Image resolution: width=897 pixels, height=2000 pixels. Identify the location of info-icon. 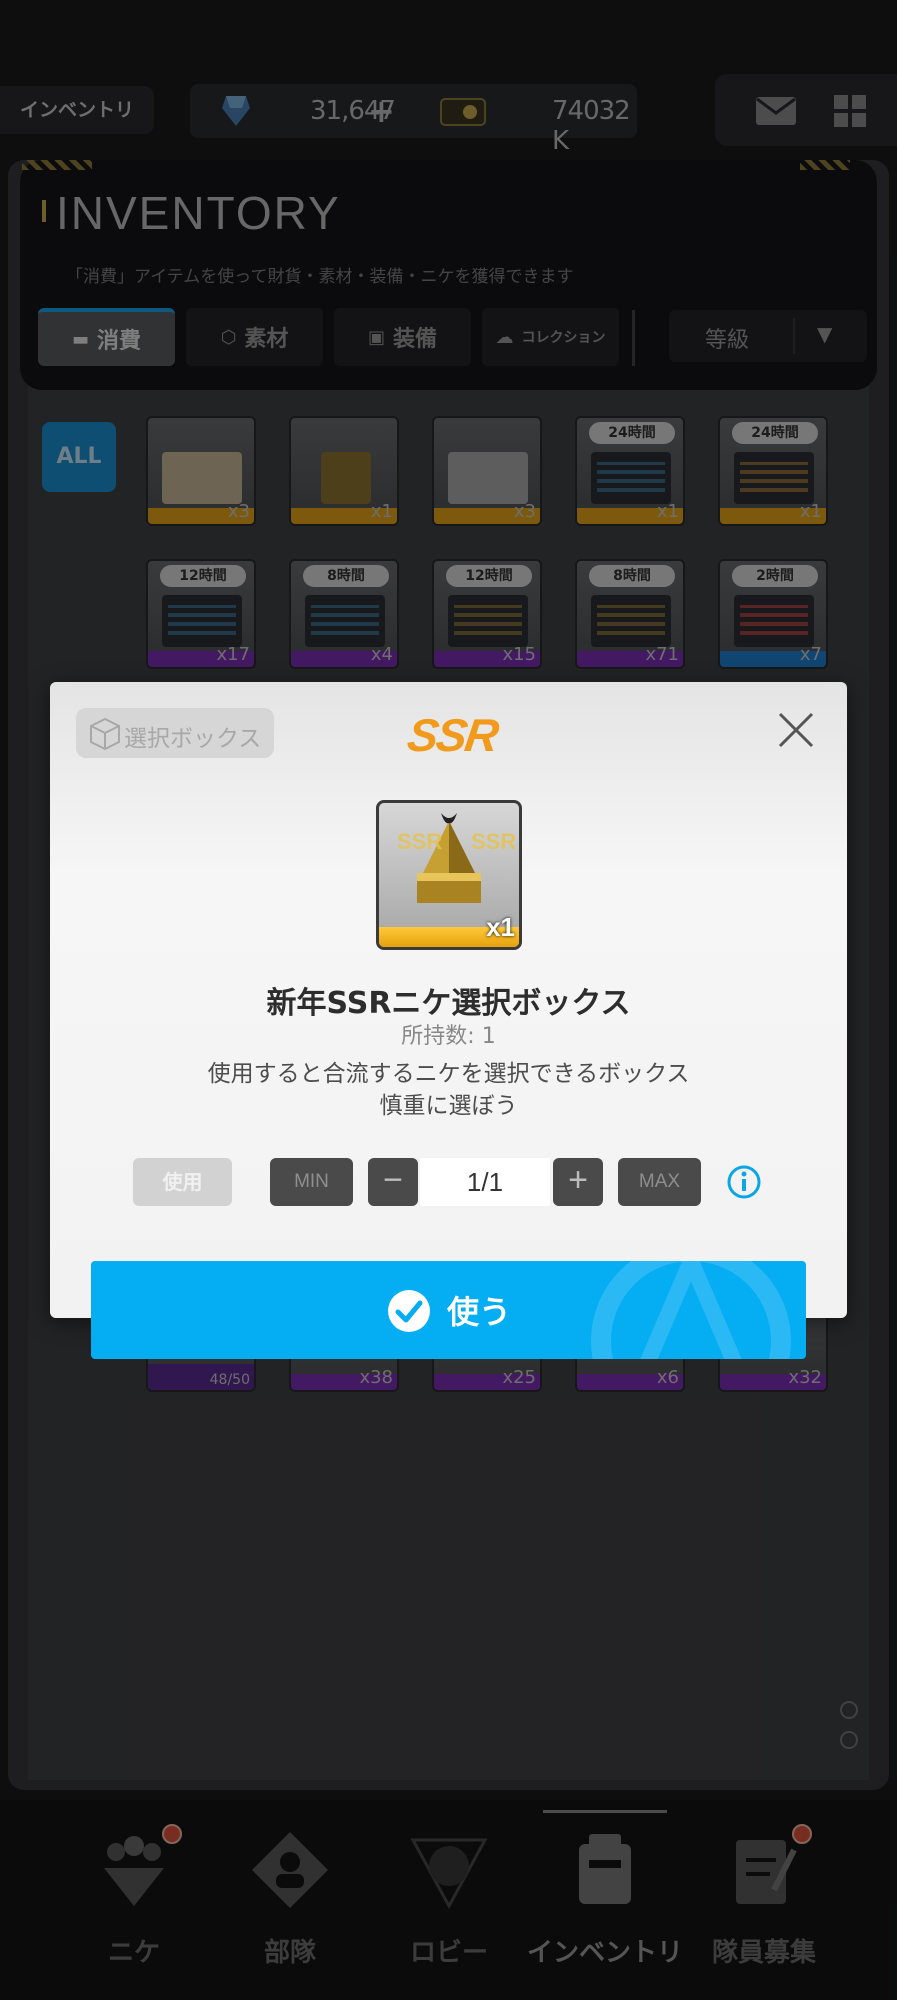
(744, 1182).